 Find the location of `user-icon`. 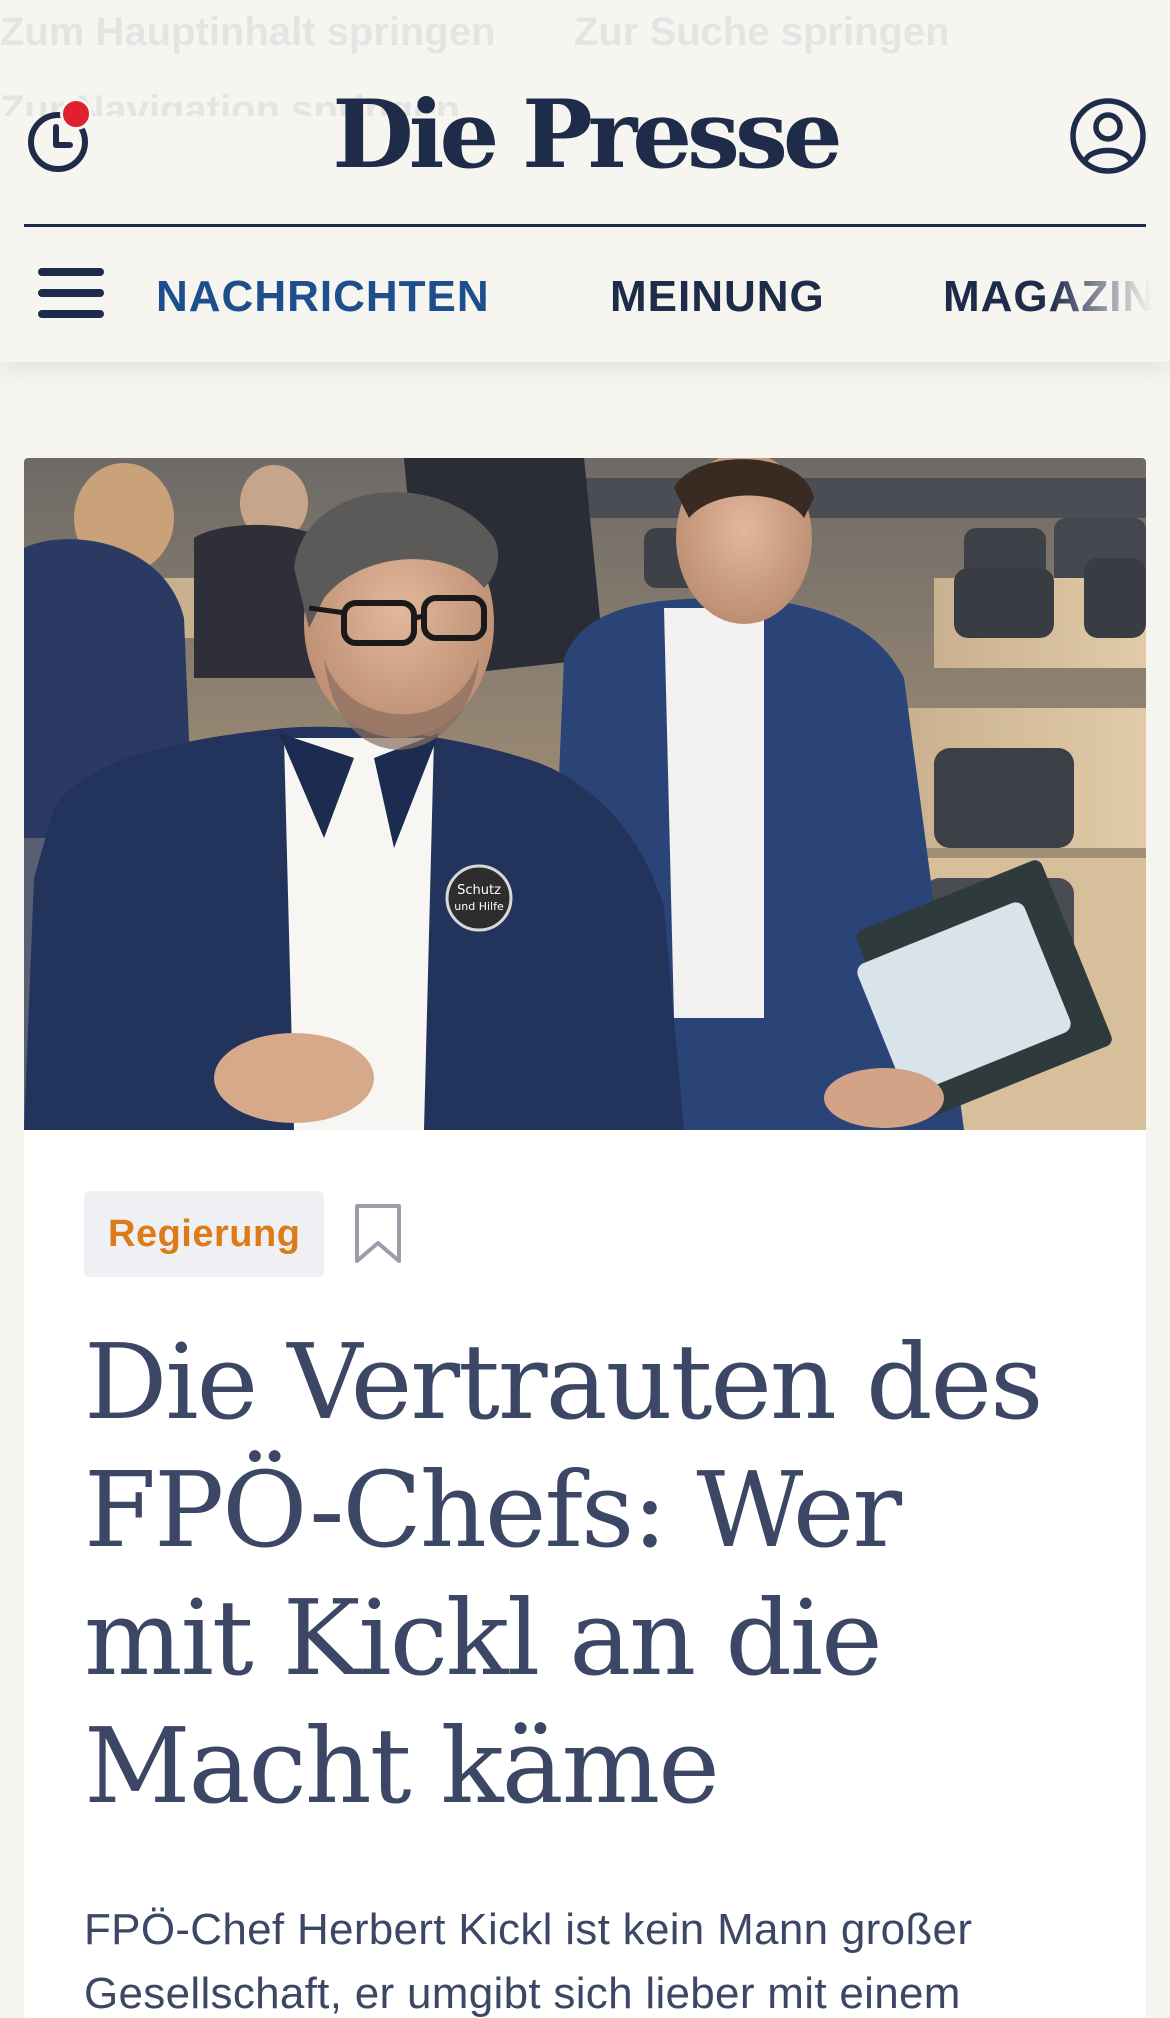

user-icon is located at coordinates (1108, 136).